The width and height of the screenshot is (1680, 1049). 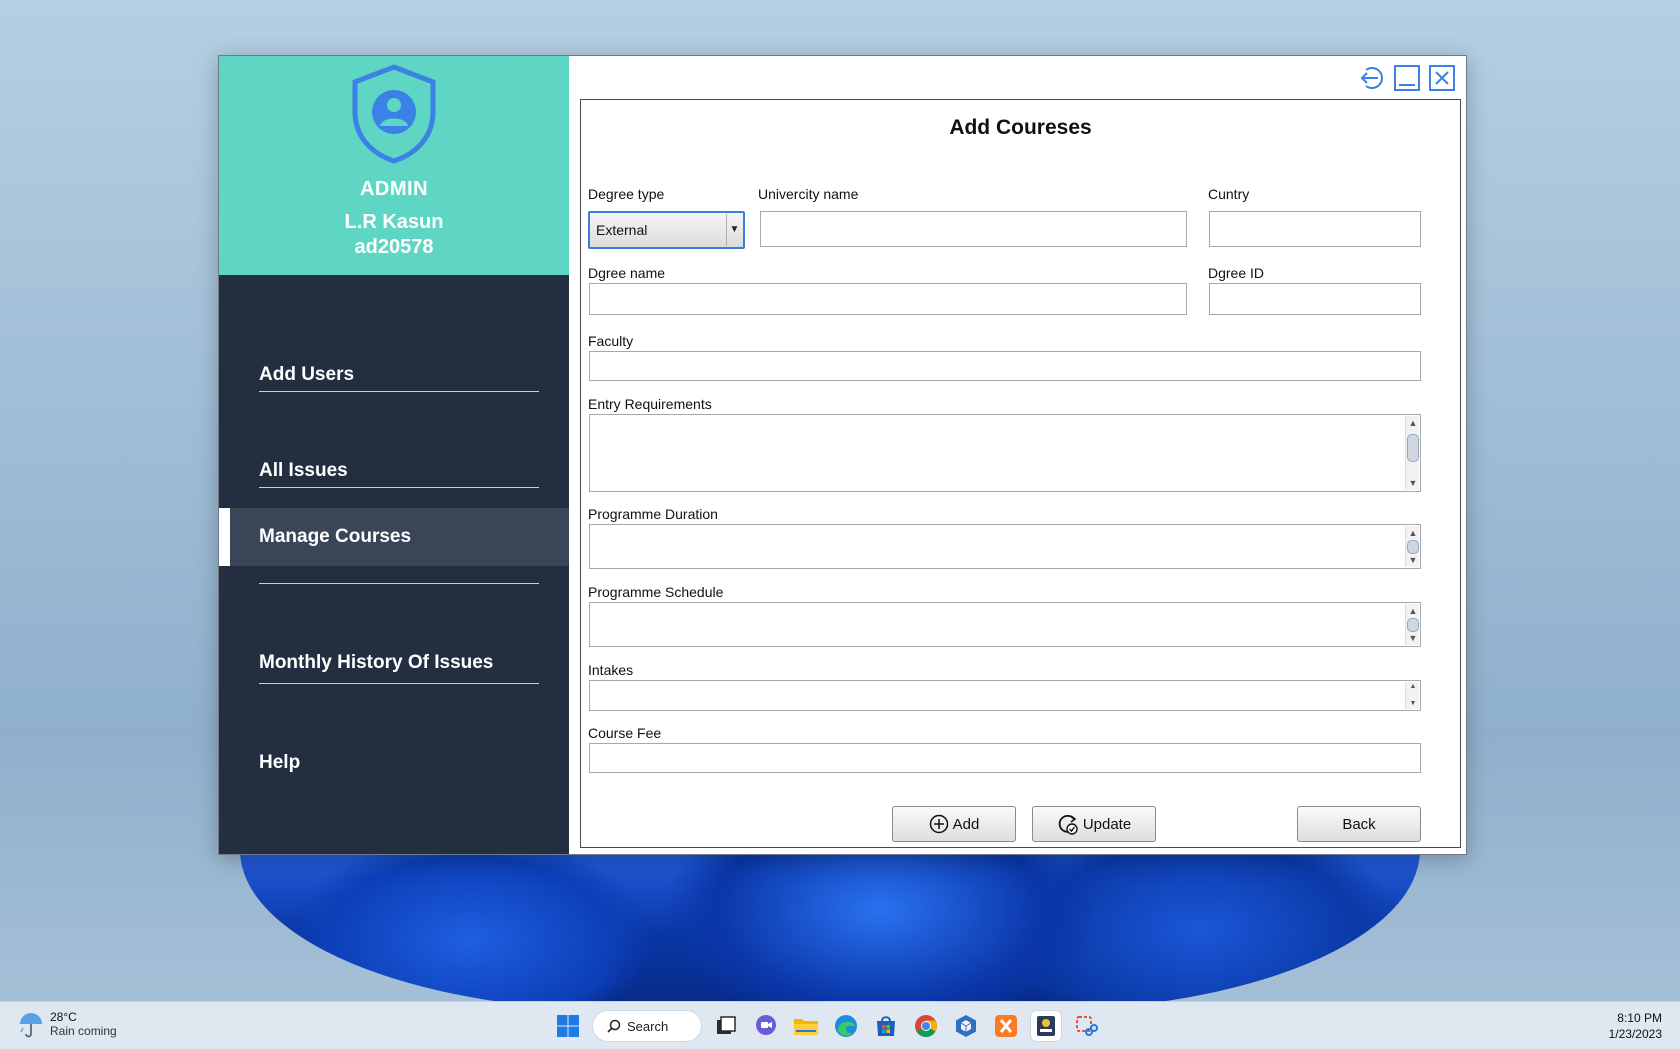 I want to click on programme-duration-textarea: ▲ ▼, so click(x=1005, y=546).